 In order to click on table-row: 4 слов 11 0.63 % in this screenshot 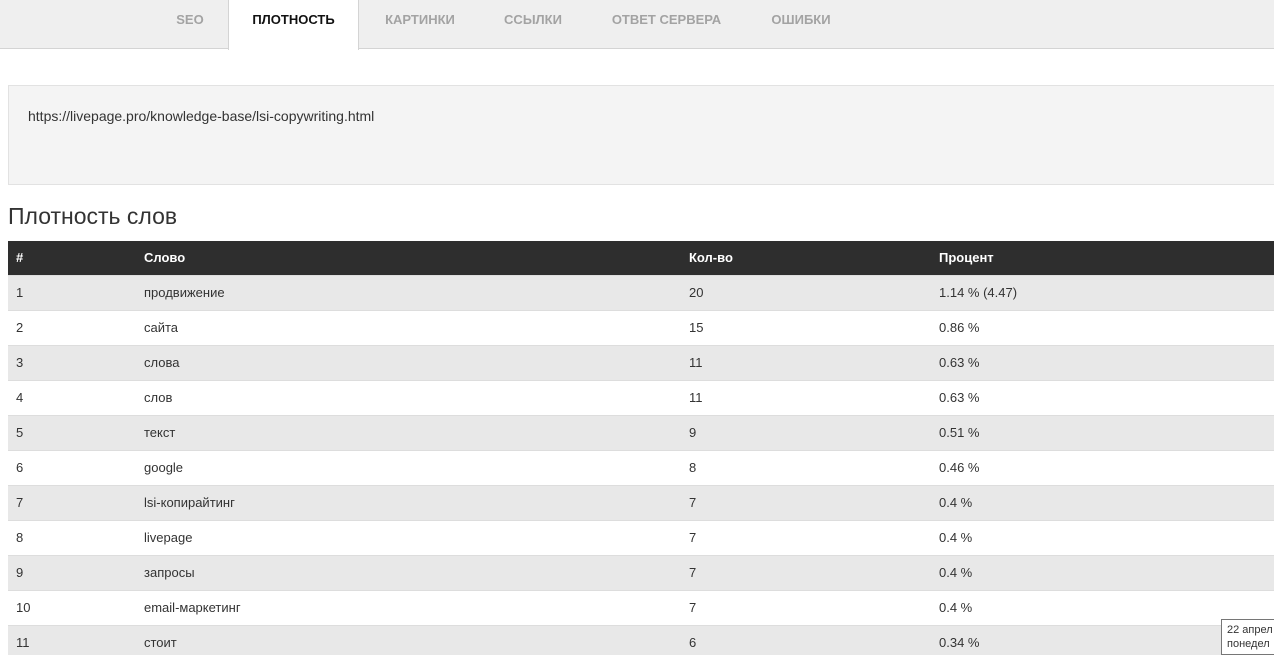, I will do `click(641, 397)`.